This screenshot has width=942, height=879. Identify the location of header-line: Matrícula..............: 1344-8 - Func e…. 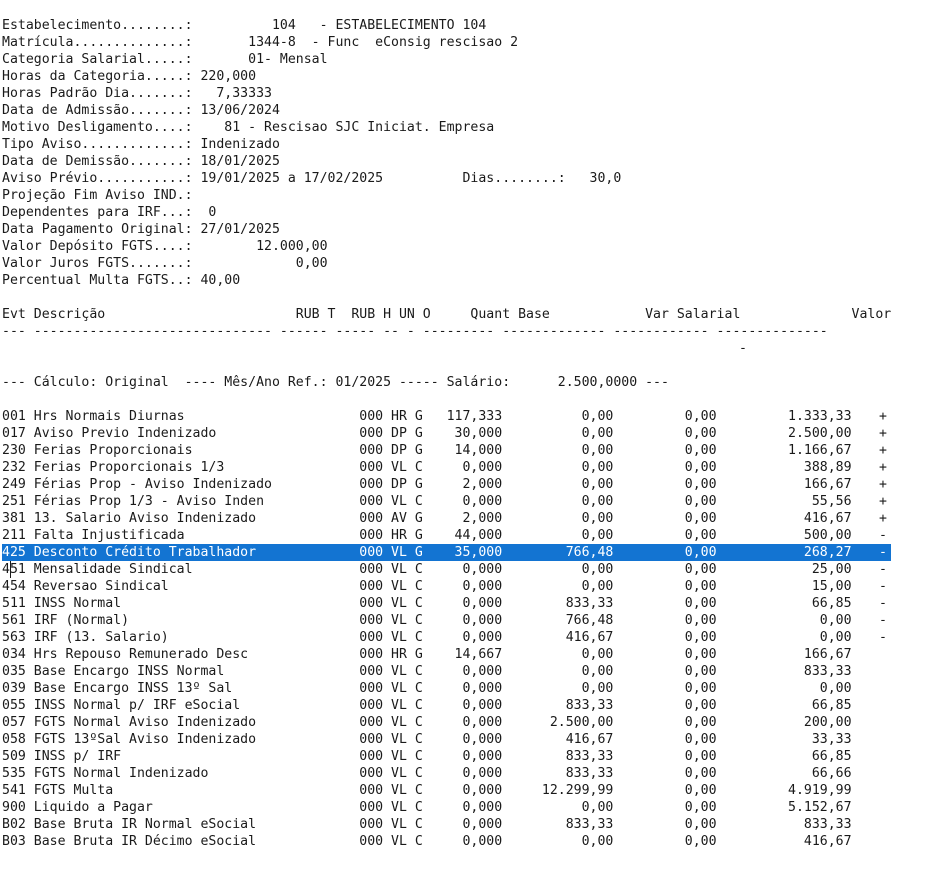
(260, 42).